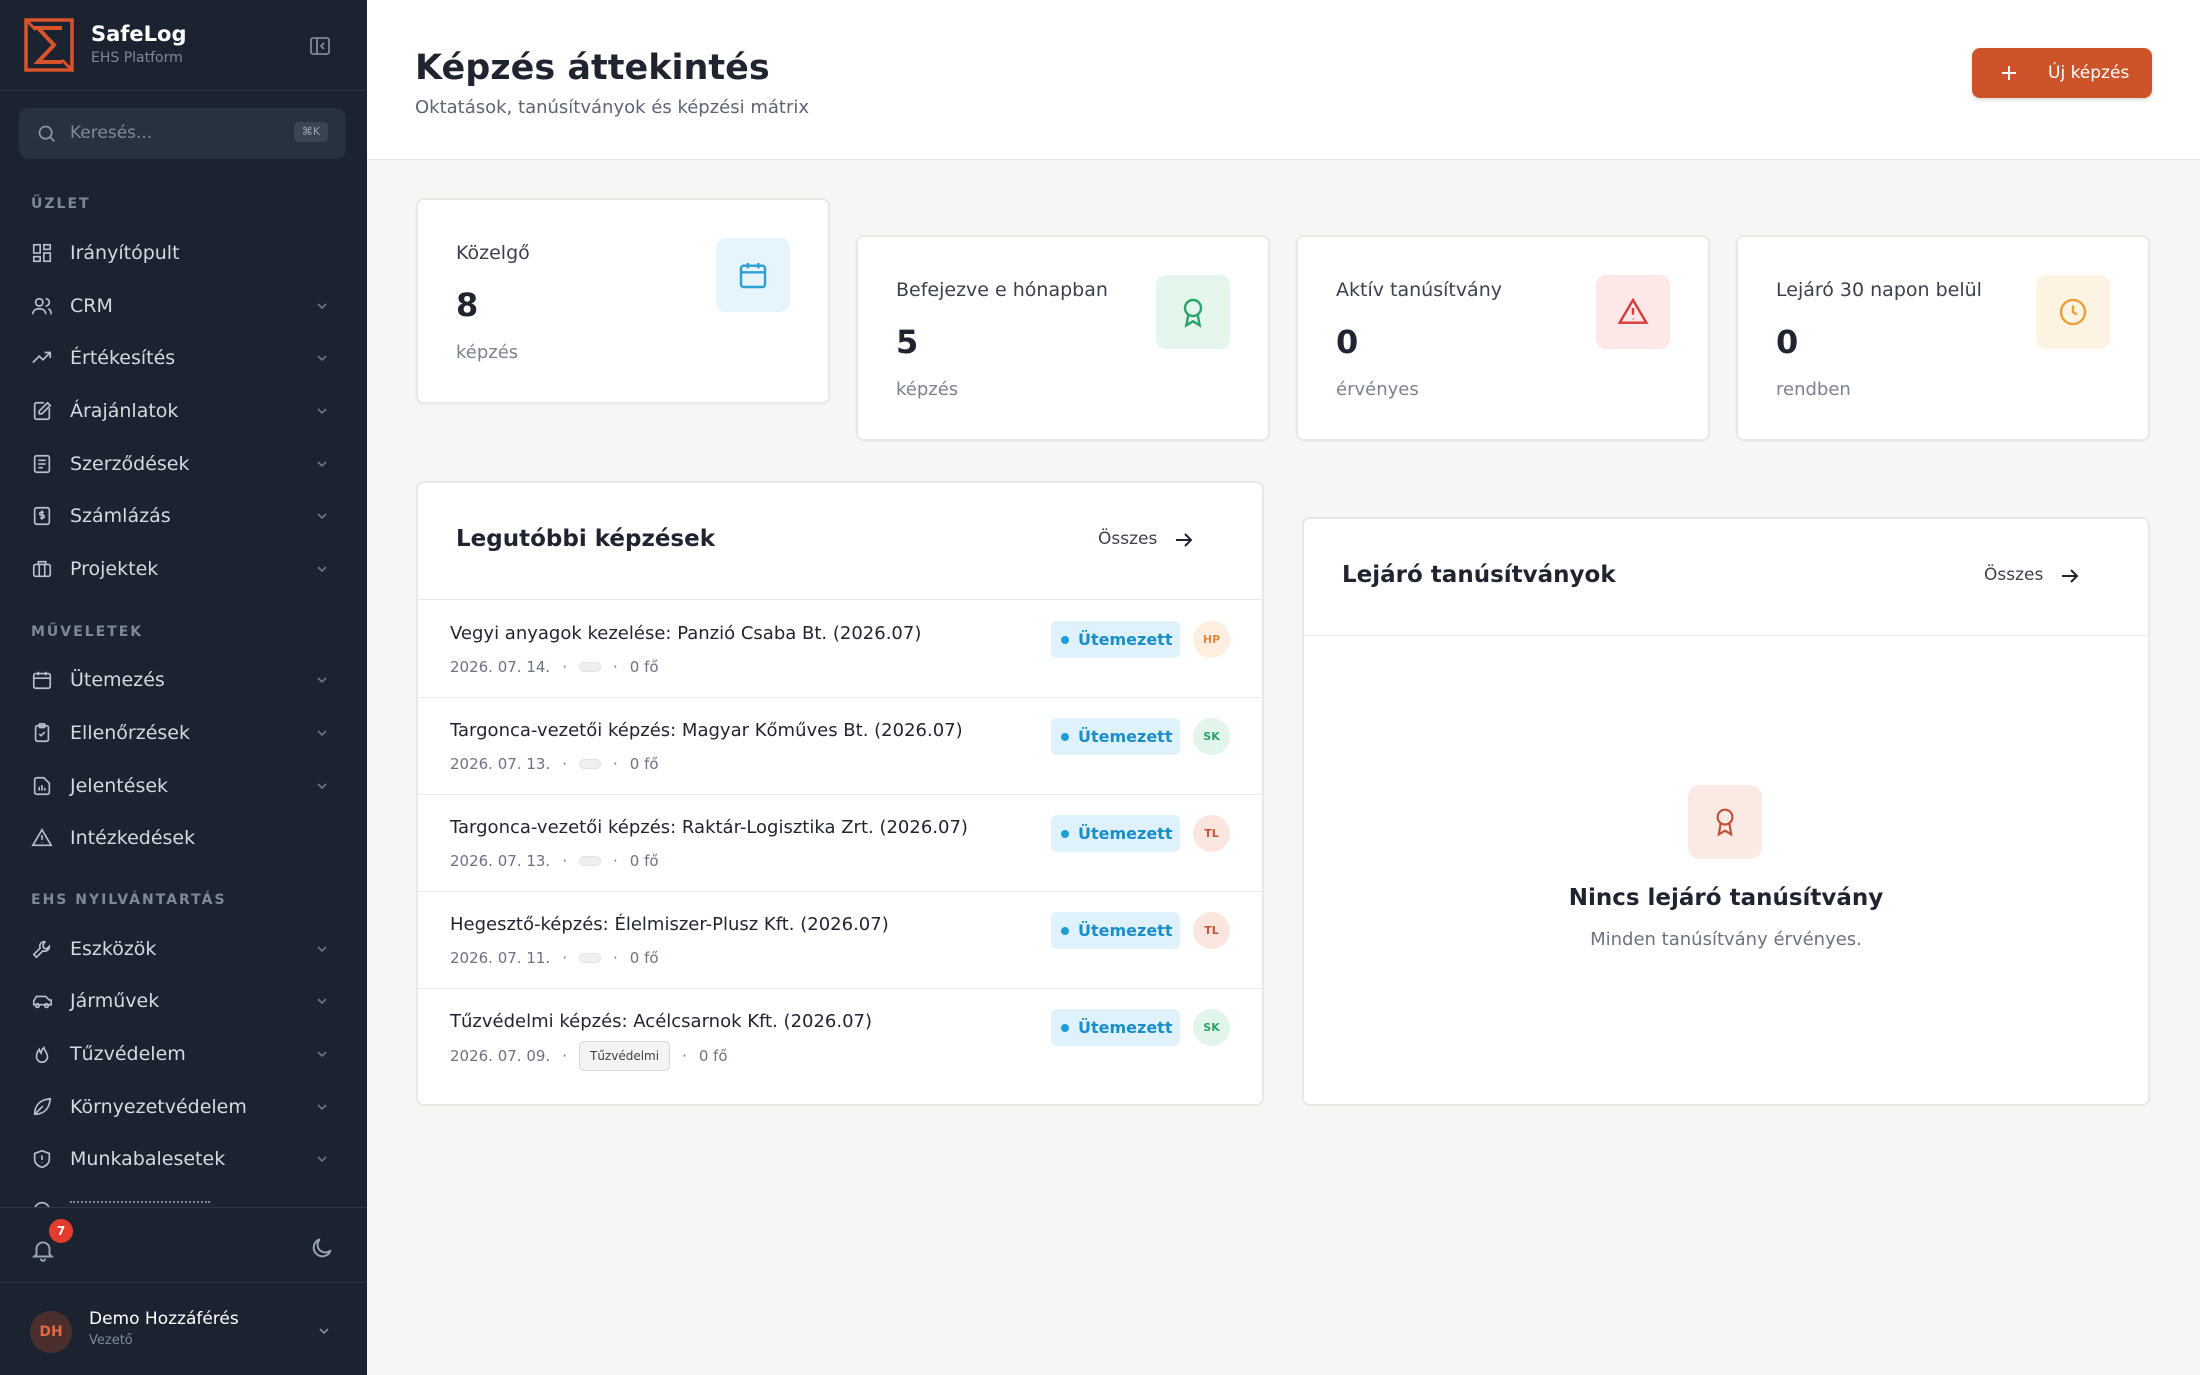  I want to click on training-meta: 2026. 07. 09. · Tűzvédelmi · 0 fő, so click(589, 1056).